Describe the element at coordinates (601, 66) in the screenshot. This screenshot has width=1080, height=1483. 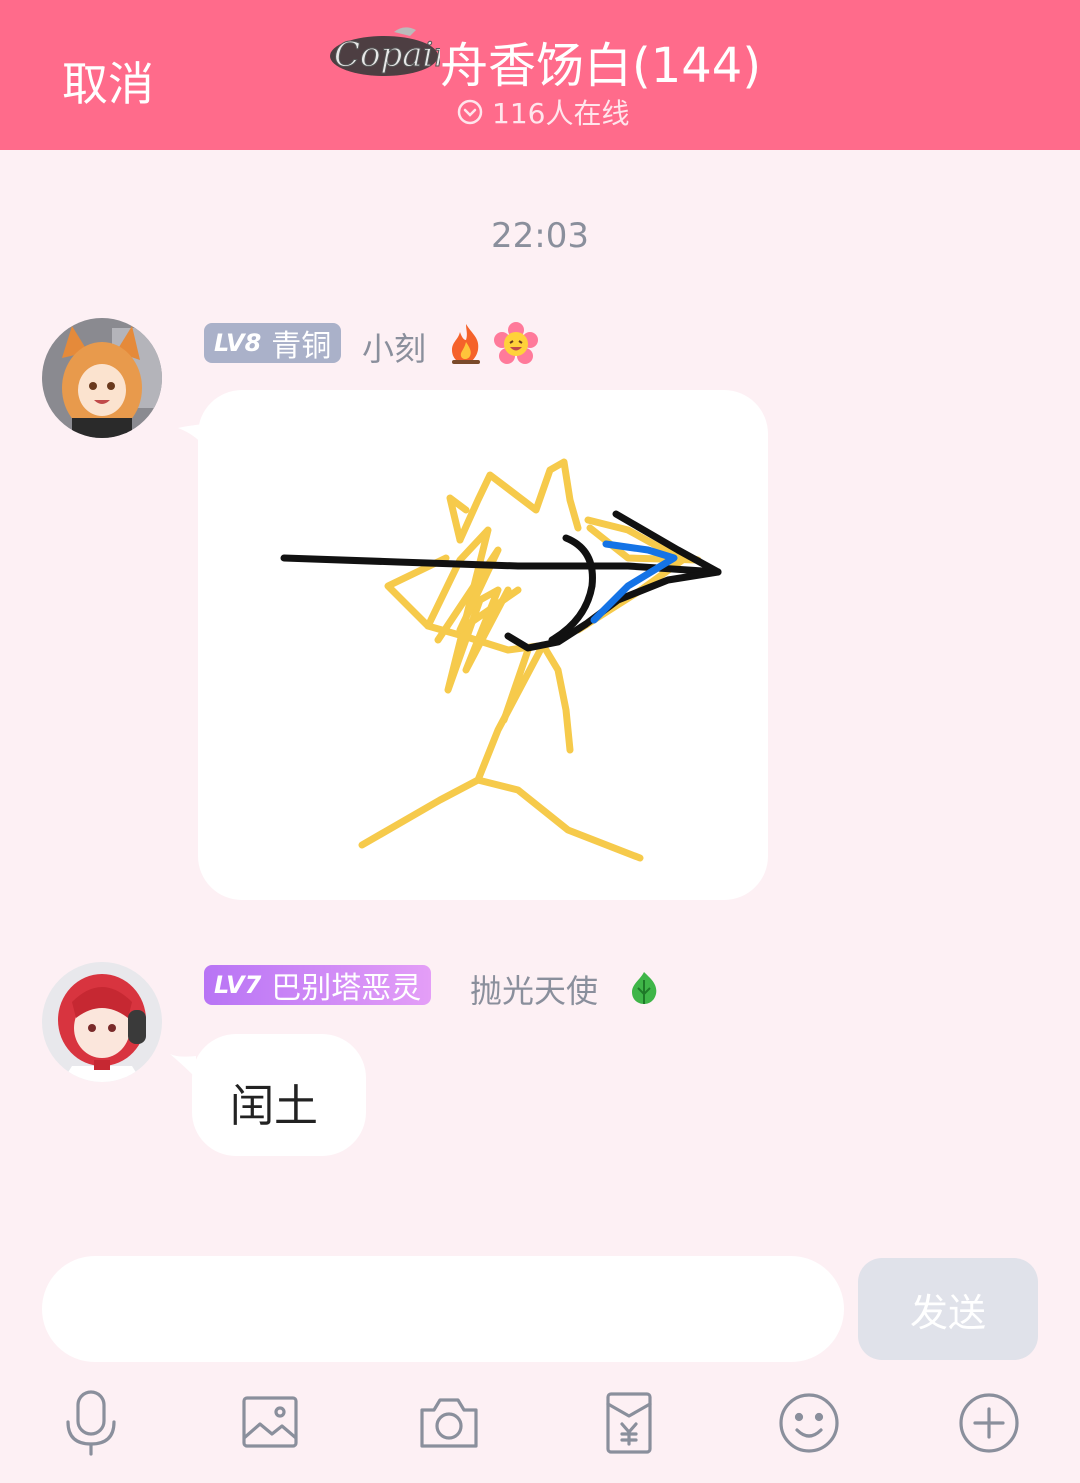
I see `group-title: 舟香饧白(144)` at that location.